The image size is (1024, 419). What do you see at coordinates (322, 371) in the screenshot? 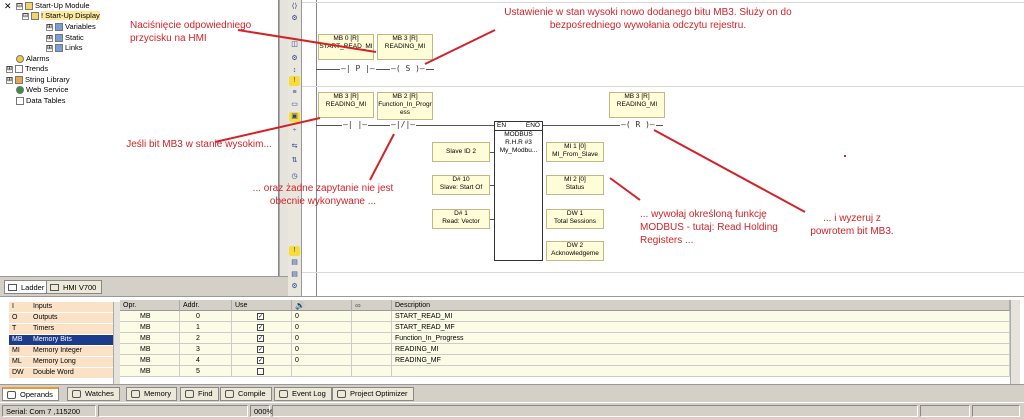
I see `cell-value` at bounding box center [322, 371].